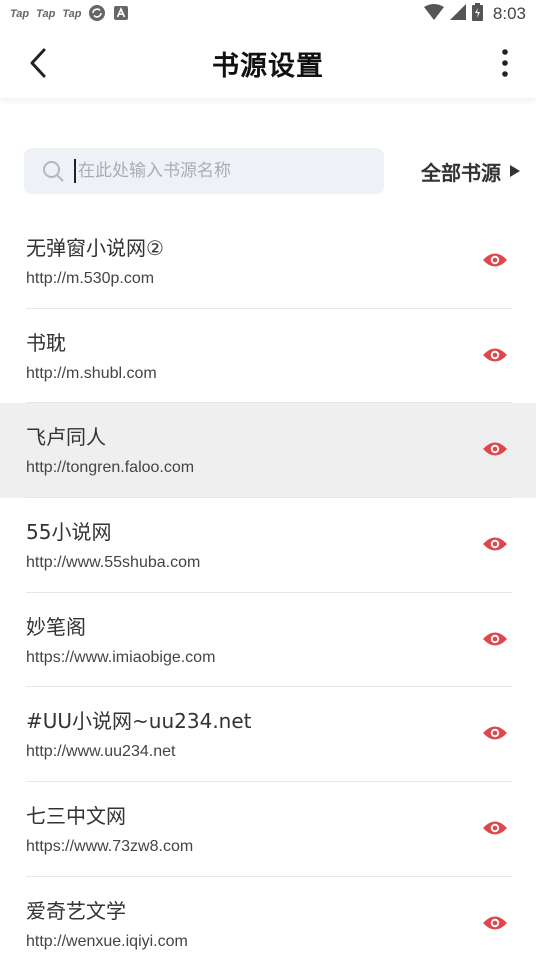  Describe the element at coordinates (461, 172) in the screenshot. I see `source-filter-label: 全部书源` at that location.